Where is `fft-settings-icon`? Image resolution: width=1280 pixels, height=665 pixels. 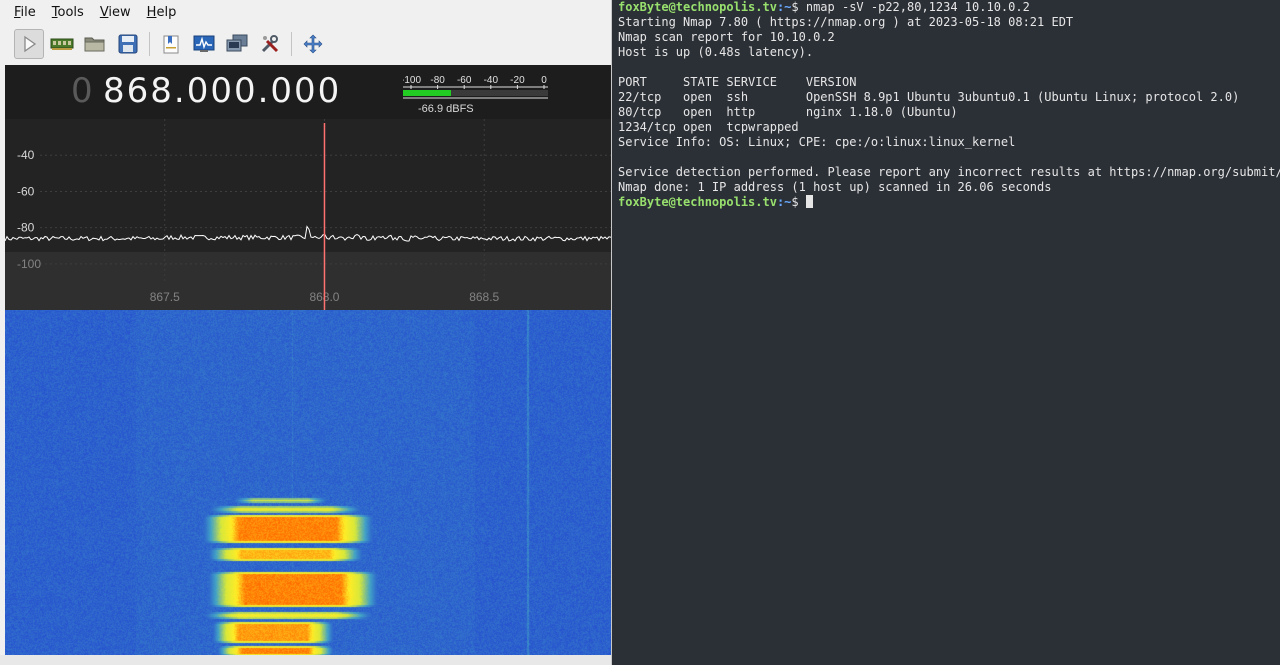
fft-settings-icon is located at coordinates (204, 43).